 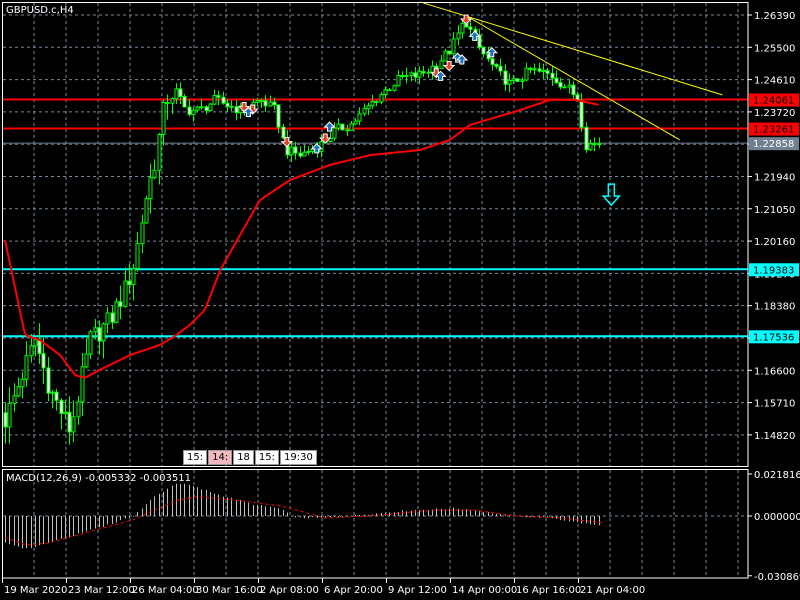 What do you see at coordinates (774, 210) in the screenshot?
I see `price-axis-label: 1.21050` at bounding box center [774, 210].